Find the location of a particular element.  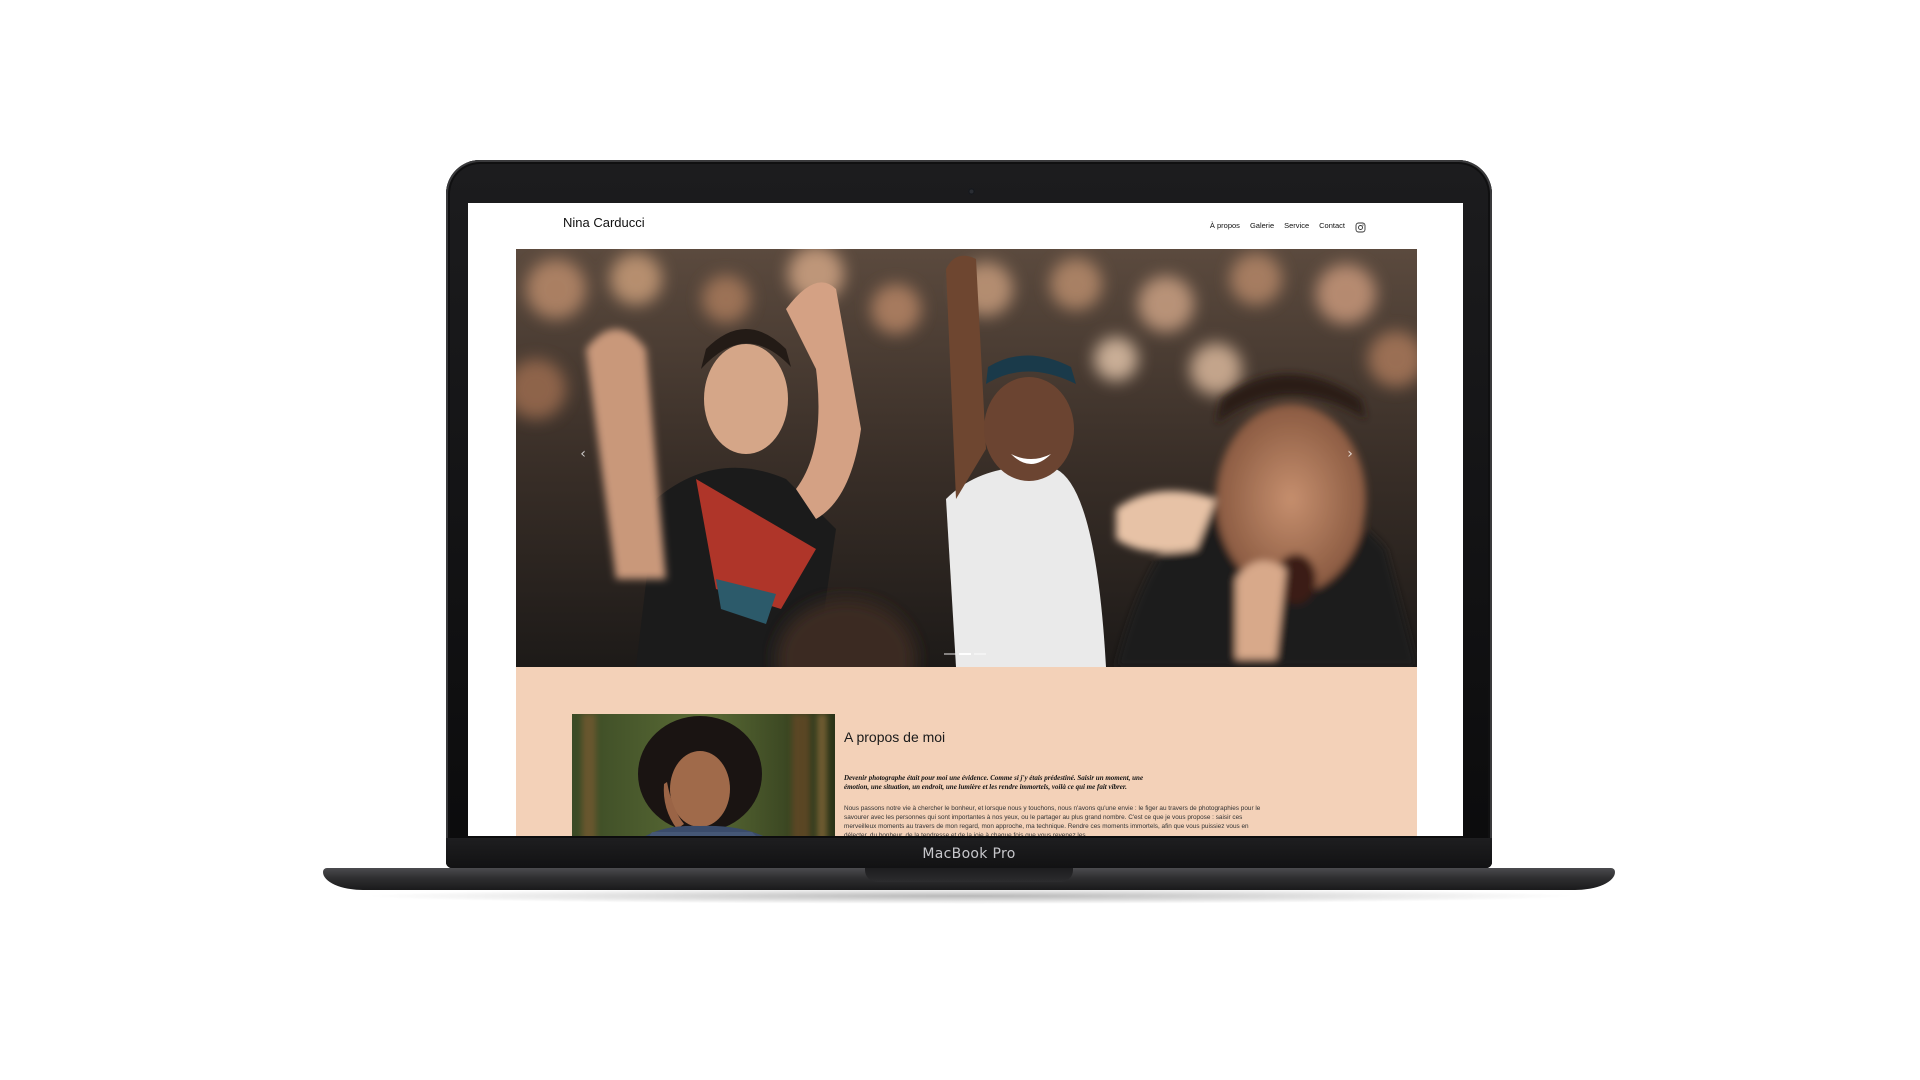

webcam is located at coordinates (971, 191).